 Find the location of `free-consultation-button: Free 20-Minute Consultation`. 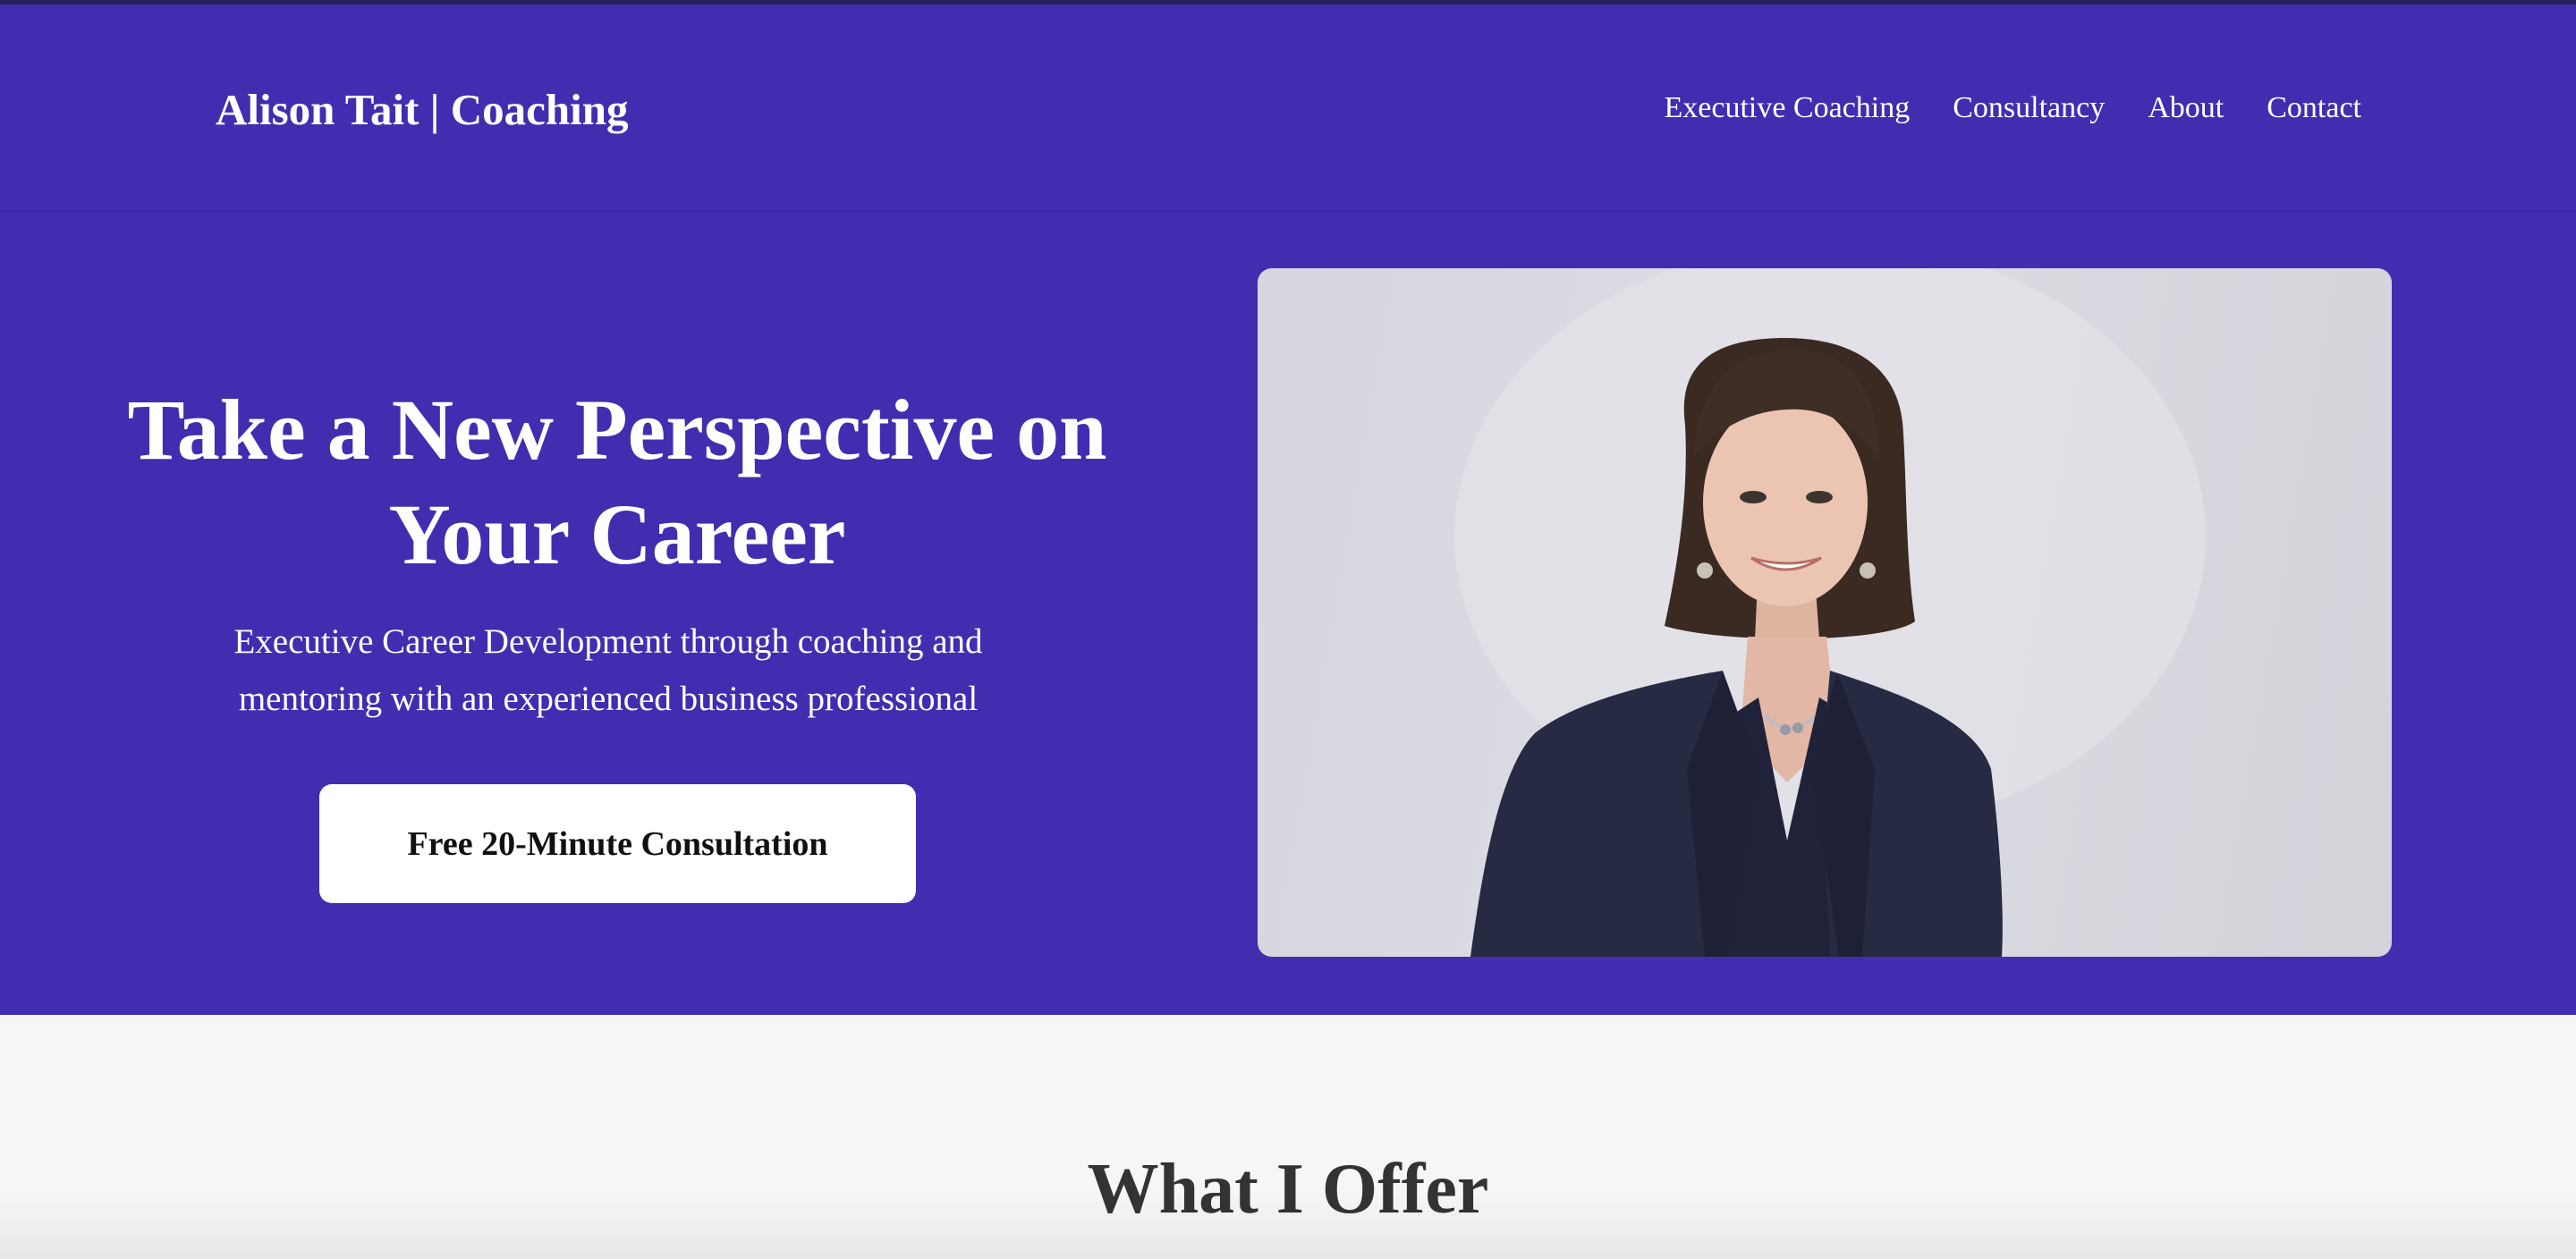

free-consultation-button: Free 20-Minute Consultation is located at coordinates (617, 843).